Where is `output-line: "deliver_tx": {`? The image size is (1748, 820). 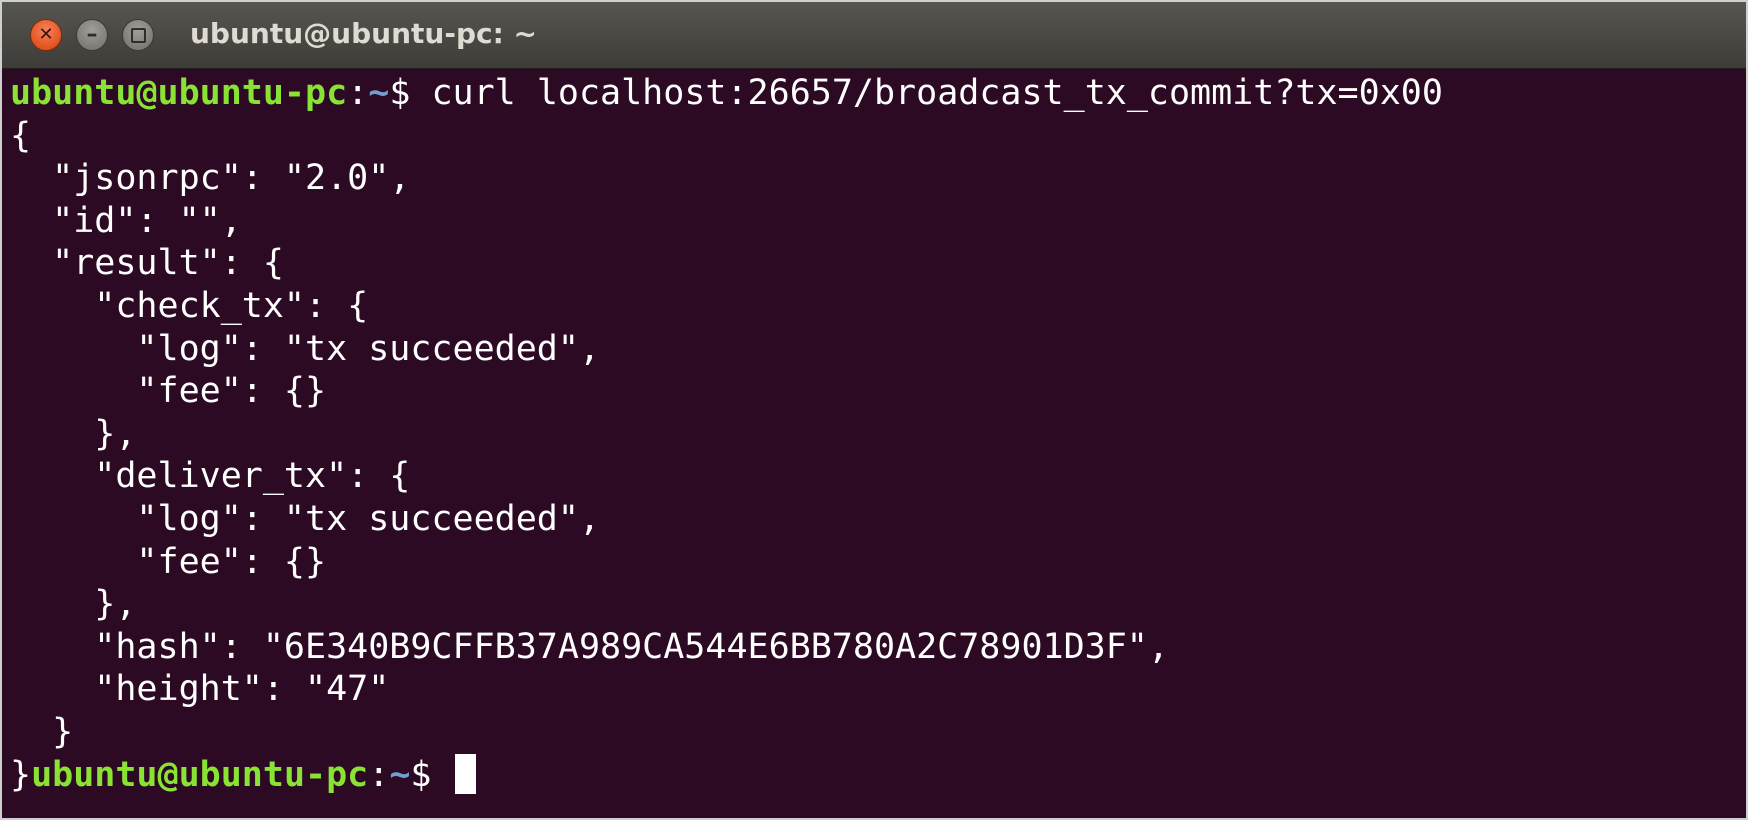 output-line: "deliver_tx": { is located at coordinates (210, 476).